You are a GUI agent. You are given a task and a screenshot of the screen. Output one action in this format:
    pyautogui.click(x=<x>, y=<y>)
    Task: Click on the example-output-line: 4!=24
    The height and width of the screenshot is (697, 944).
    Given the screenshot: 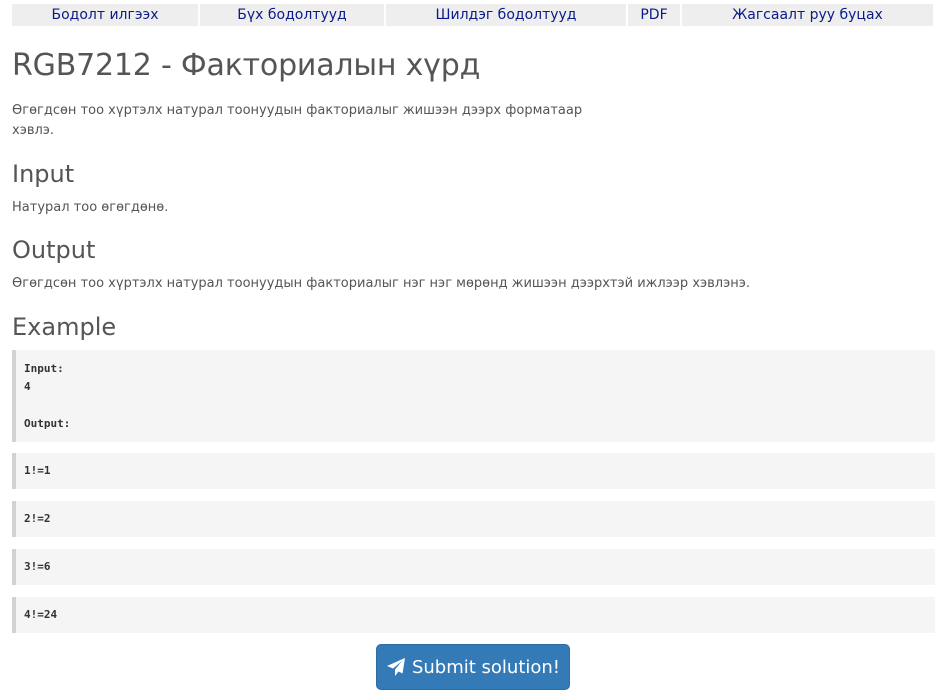 What is the action you would take?
    pyautogui.click(x=473, y=615)
    